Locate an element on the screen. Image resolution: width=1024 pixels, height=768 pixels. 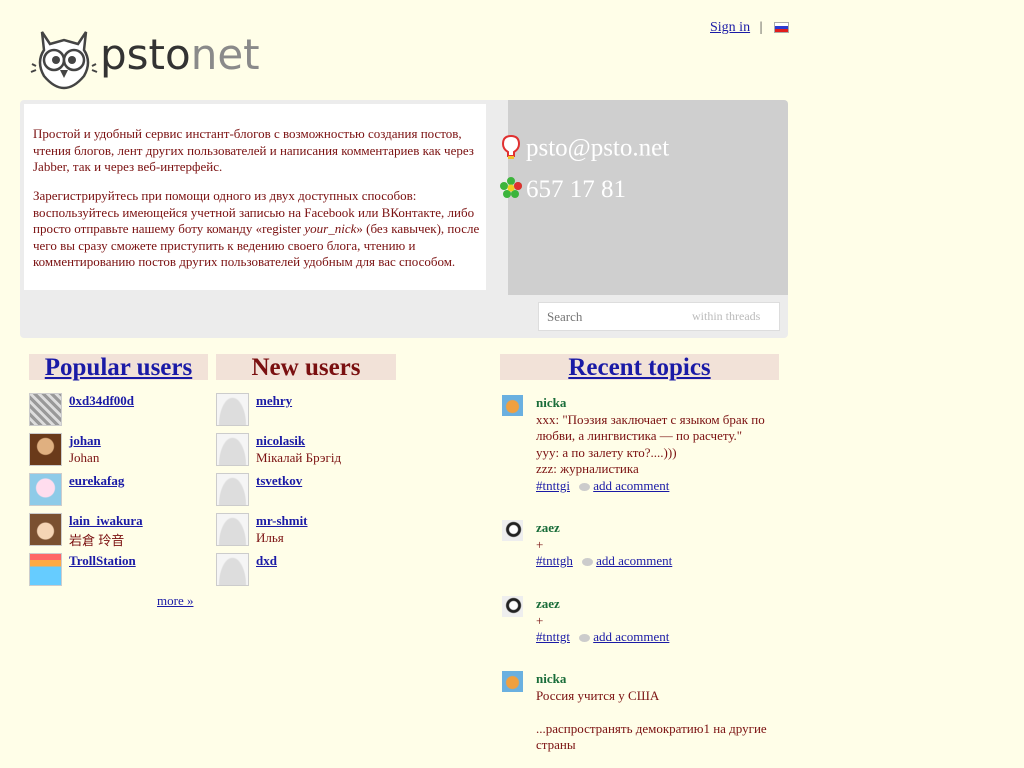
new-user-item: nicolasik Мікалай Брэгід is located at coordinates (306, 450).